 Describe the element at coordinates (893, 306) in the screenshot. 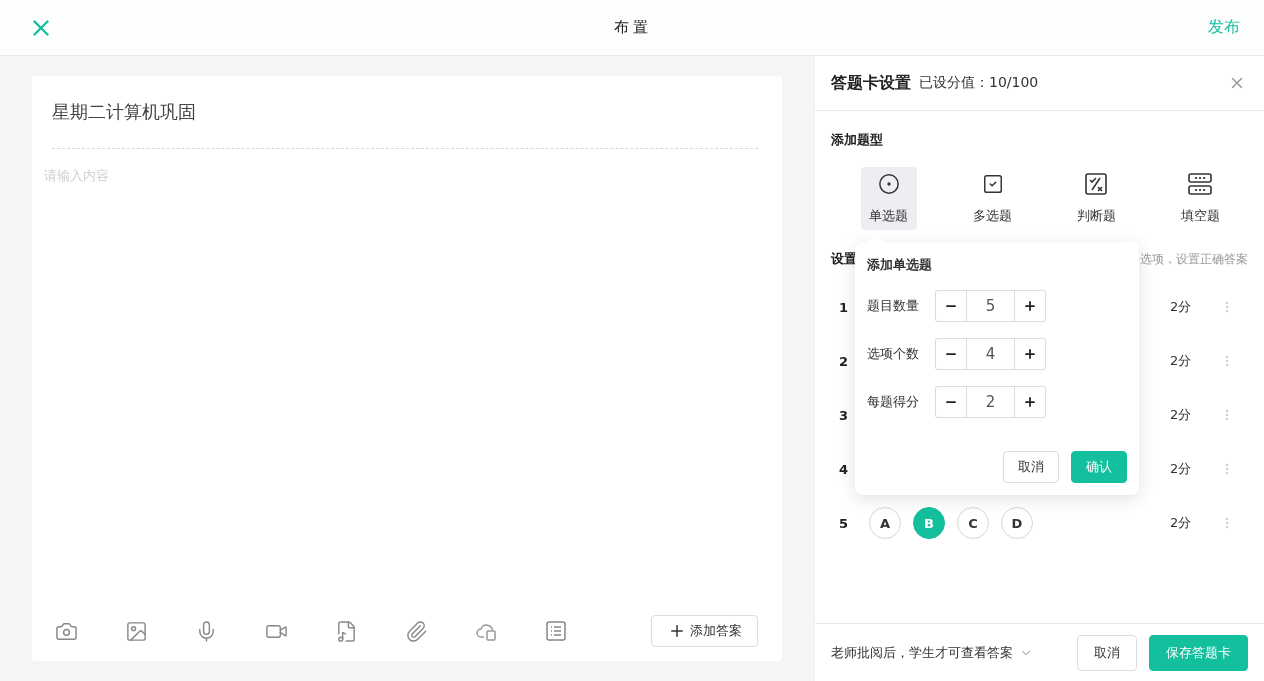

I see `field-label: 题目数量` at that location.